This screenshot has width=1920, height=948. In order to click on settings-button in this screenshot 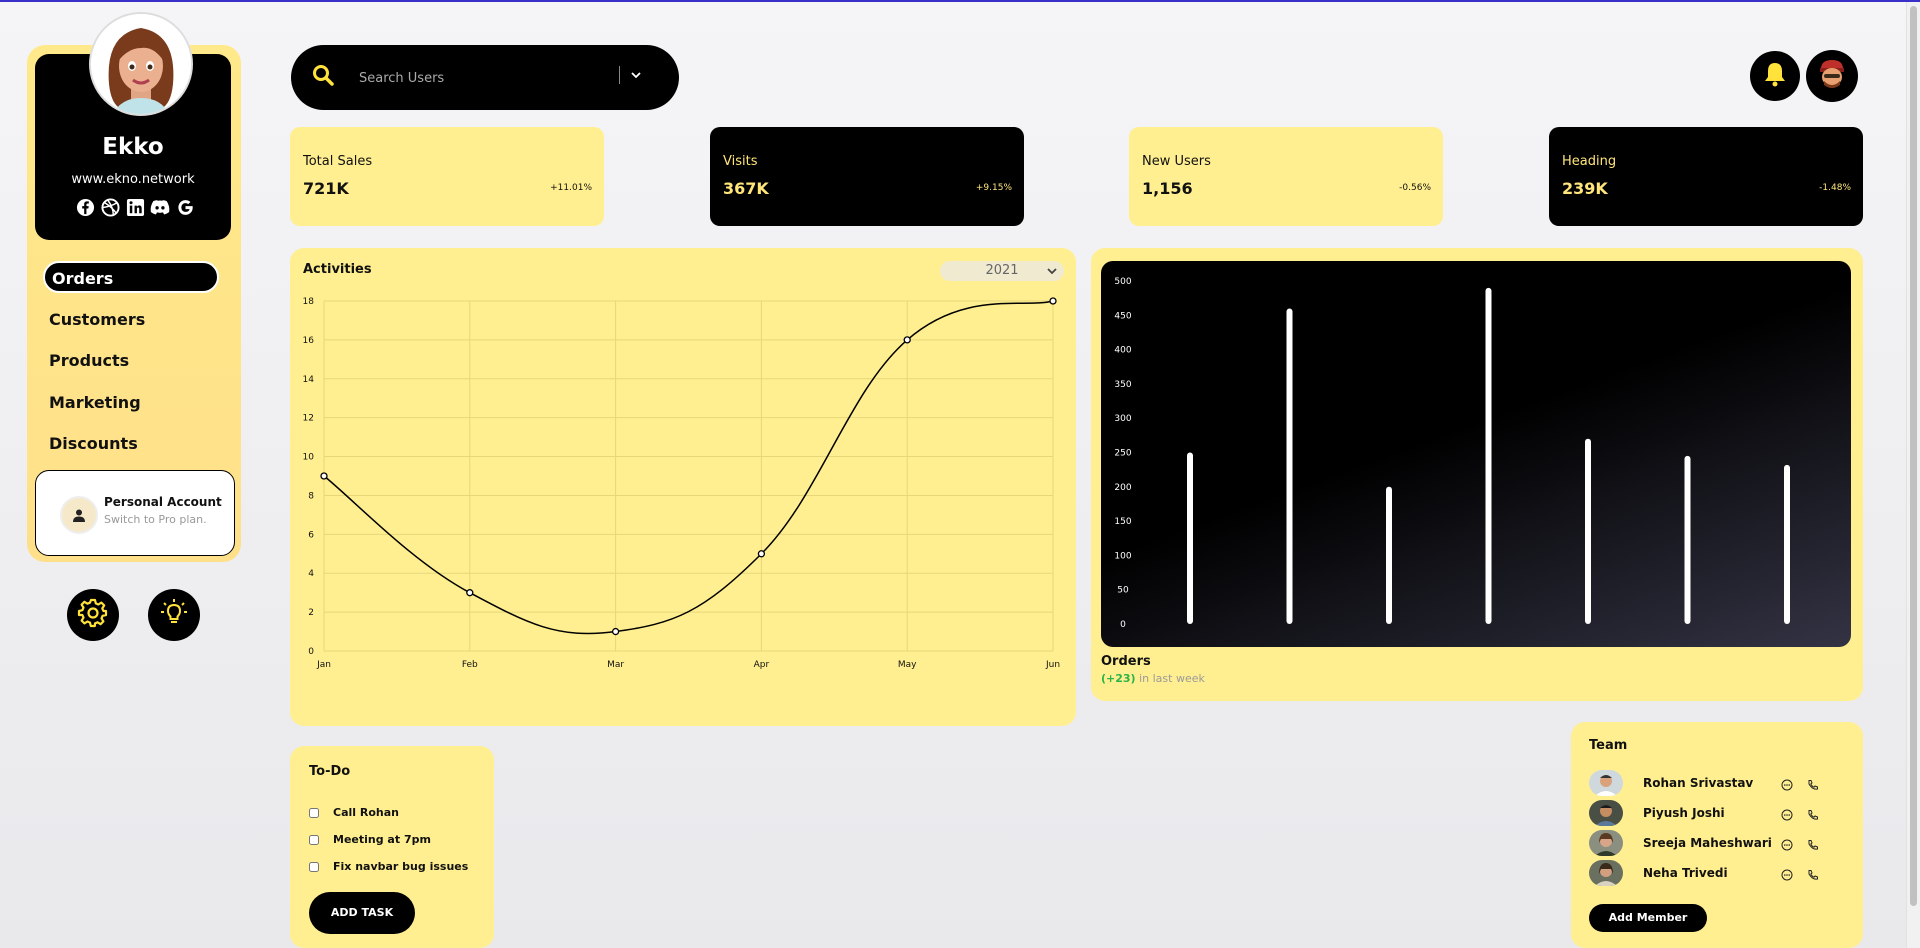, I will do `click(93, 615)`.